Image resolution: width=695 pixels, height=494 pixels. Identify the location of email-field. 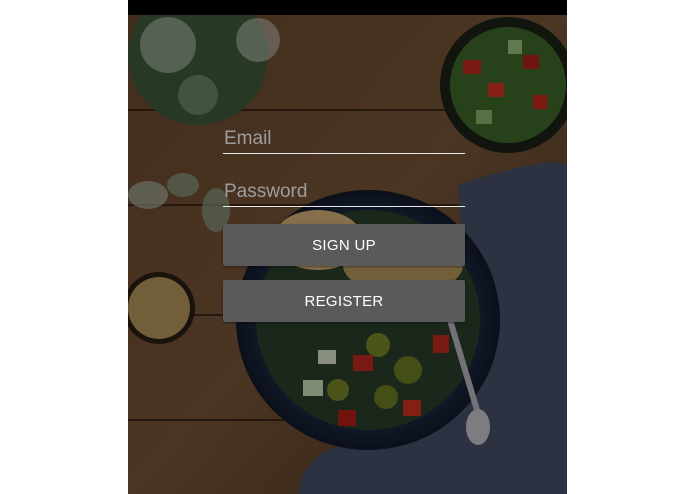
(344, 139).